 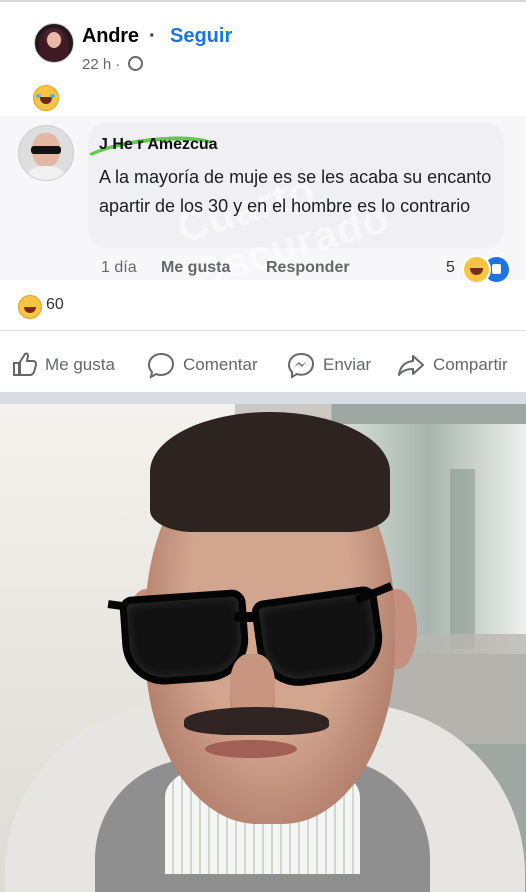 I want to click on post-reaction-total: 60, so click(x=55, y=305).